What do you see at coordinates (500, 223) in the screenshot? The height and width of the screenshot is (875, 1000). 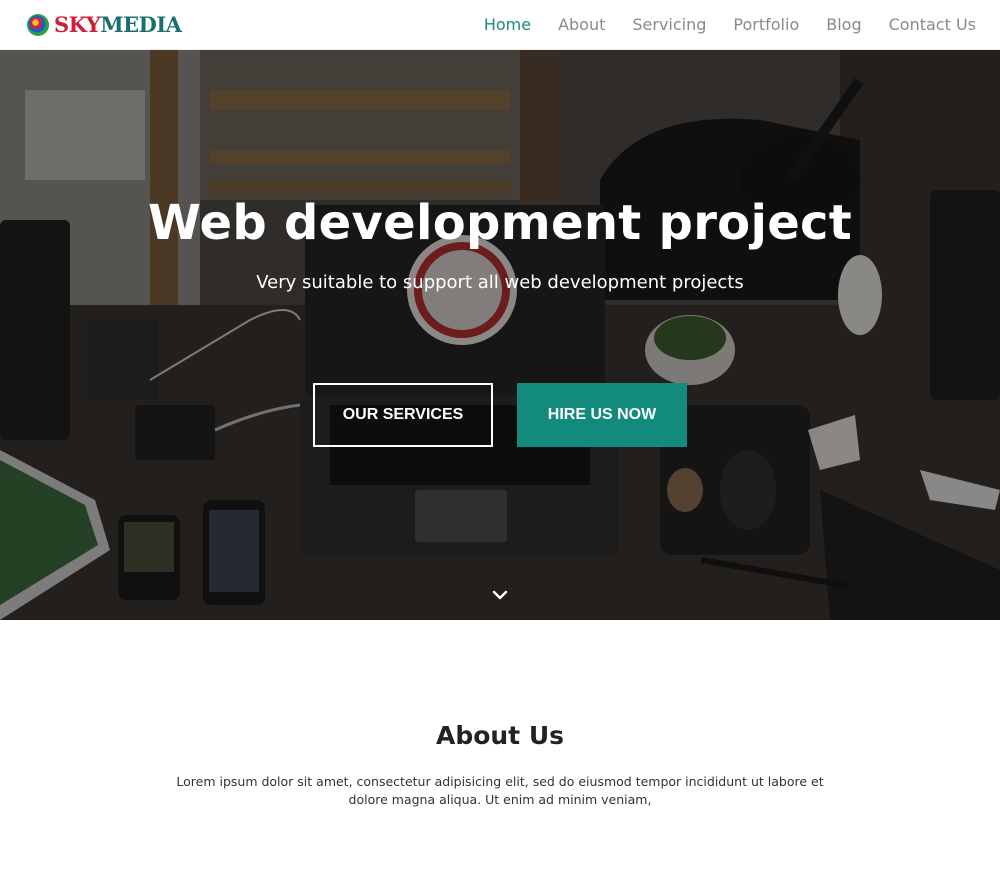 I see `hero-title: Web development project` at bounding box center [500, 223].